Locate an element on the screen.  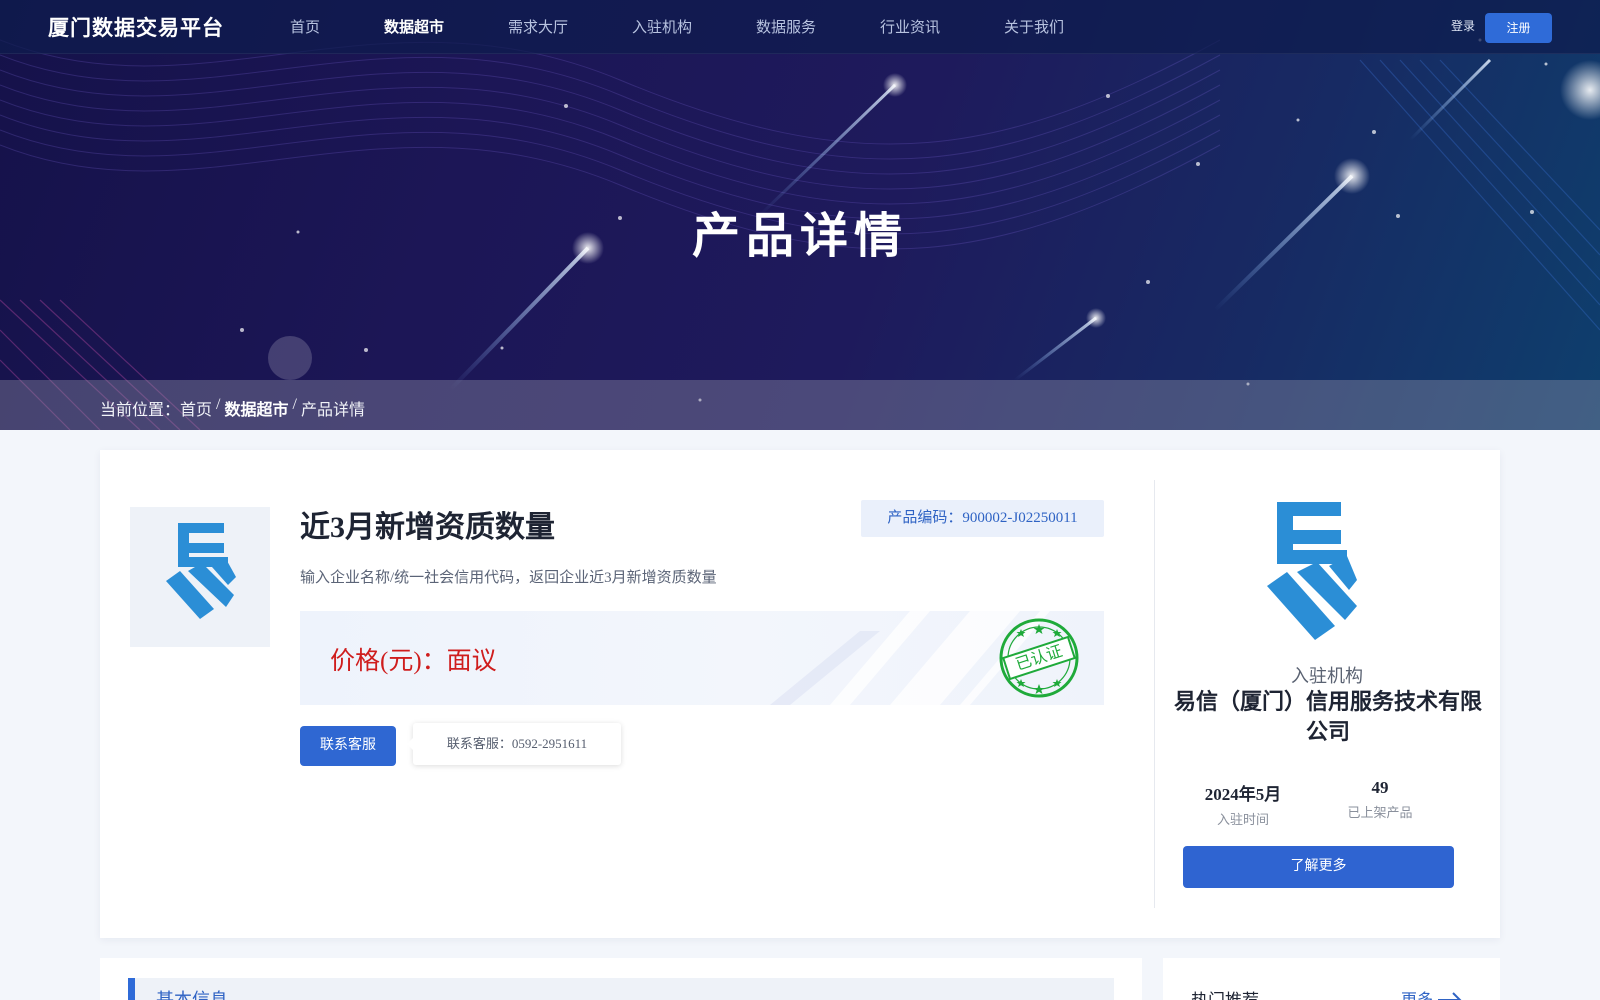
nav-item-about-us: 关于我们 is located at coordinates (1054, 27).